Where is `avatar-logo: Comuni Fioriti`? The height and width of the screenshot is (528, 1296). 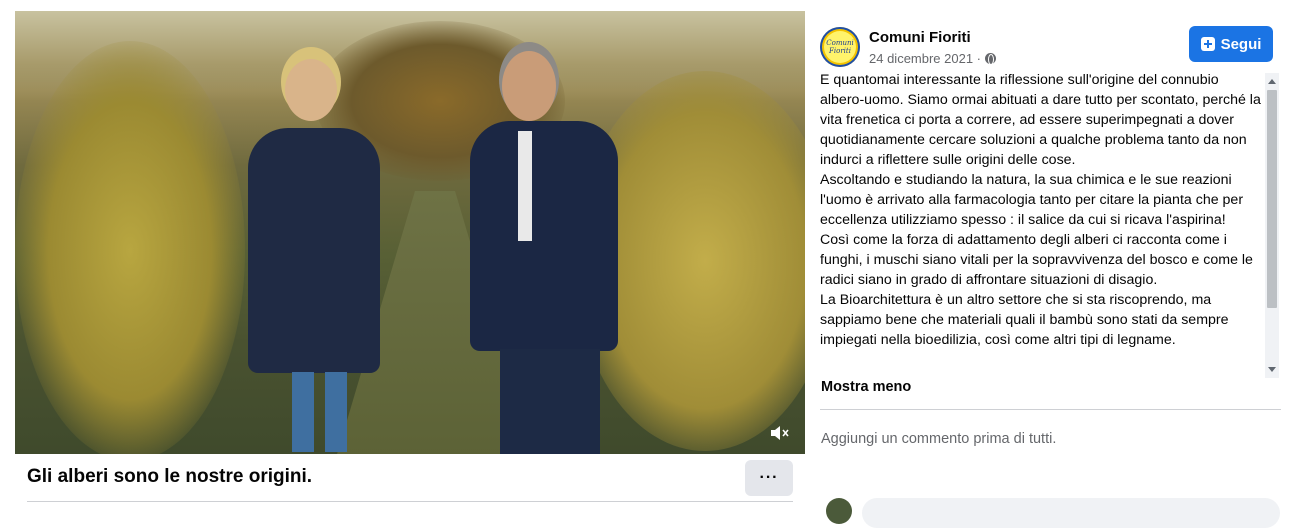 avatar-logo: Comuni Fioriti is located at coordinates (840, 47).